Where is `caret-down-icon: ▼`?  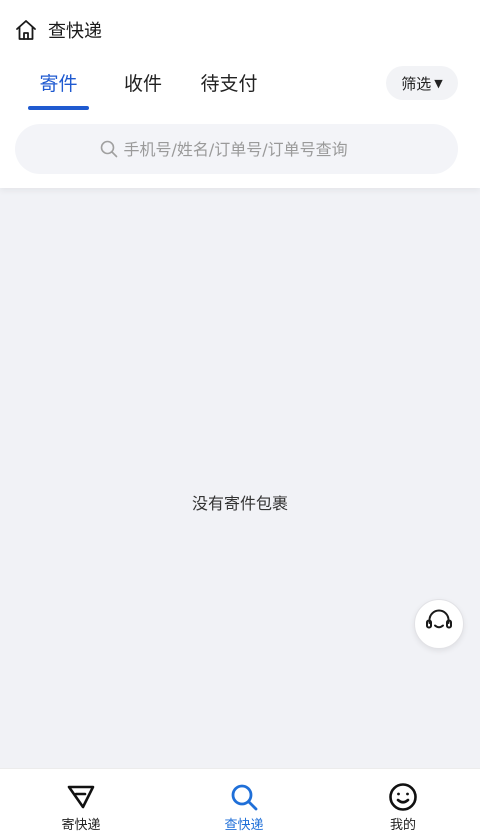
caret-down-icon: ▼ is located at coordinates (438, 83).